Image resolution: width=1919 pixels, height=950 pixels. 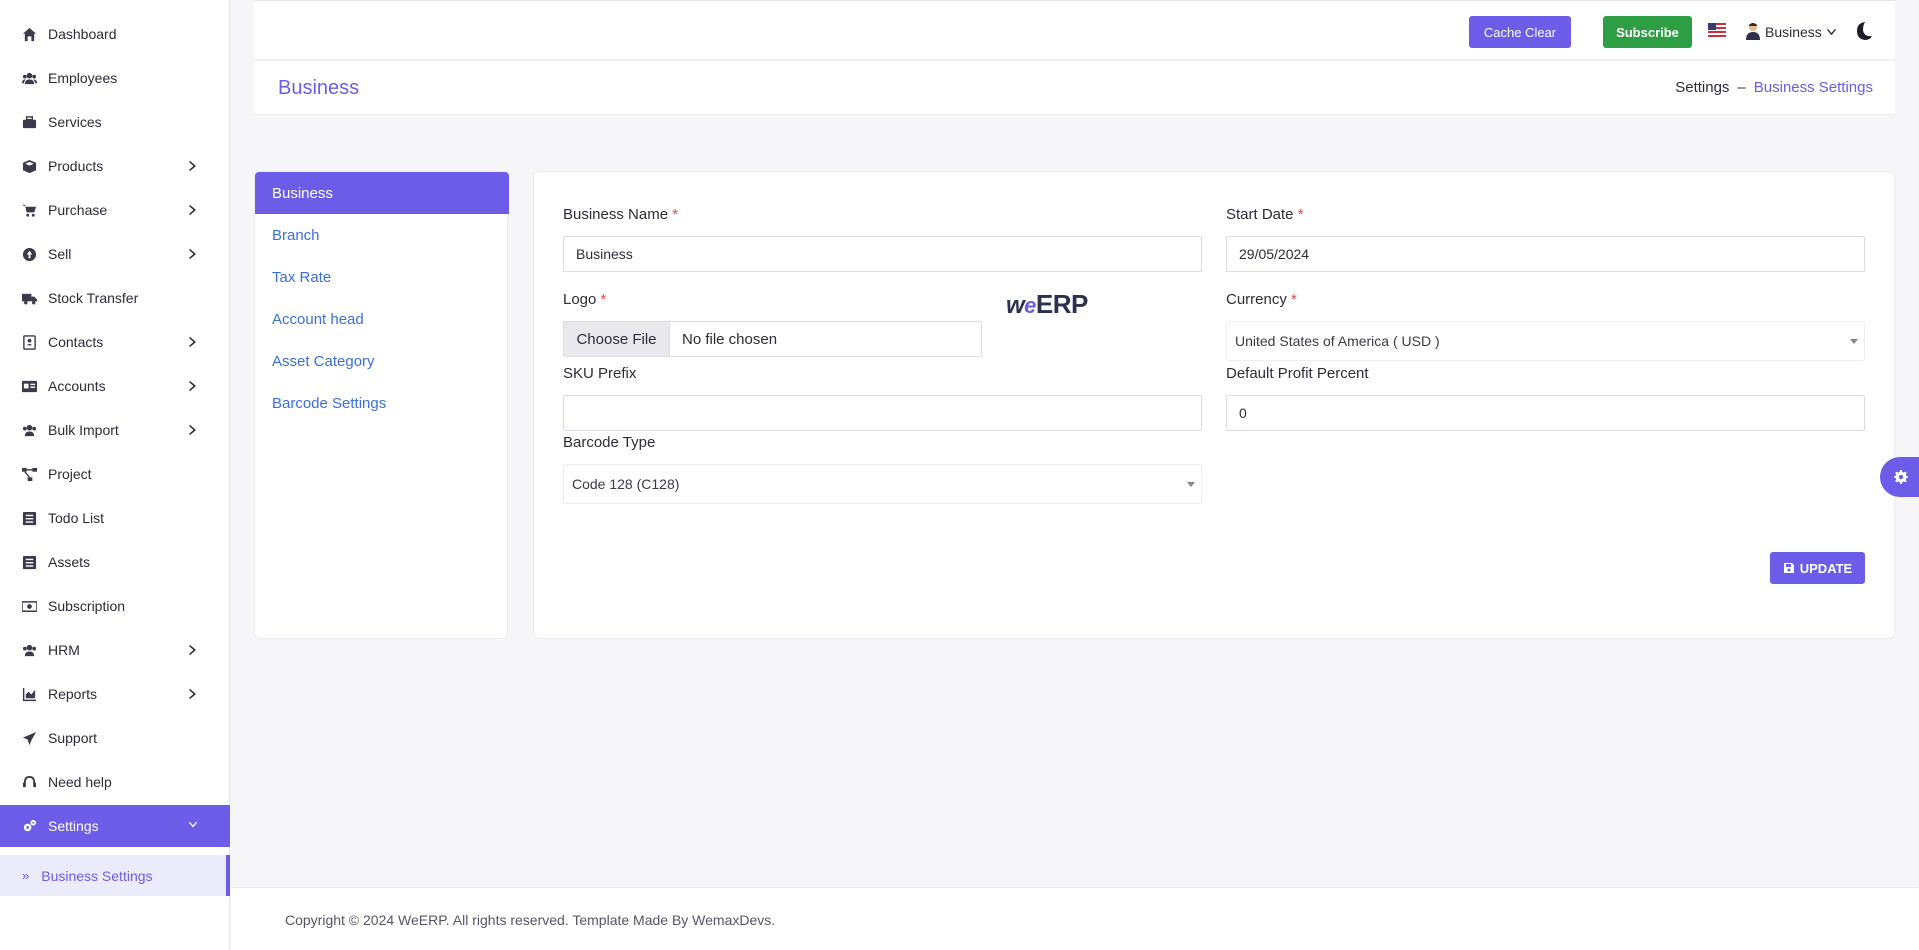 I want to click on sidebar-item-settings: Settings, so click(x=115, y=826).